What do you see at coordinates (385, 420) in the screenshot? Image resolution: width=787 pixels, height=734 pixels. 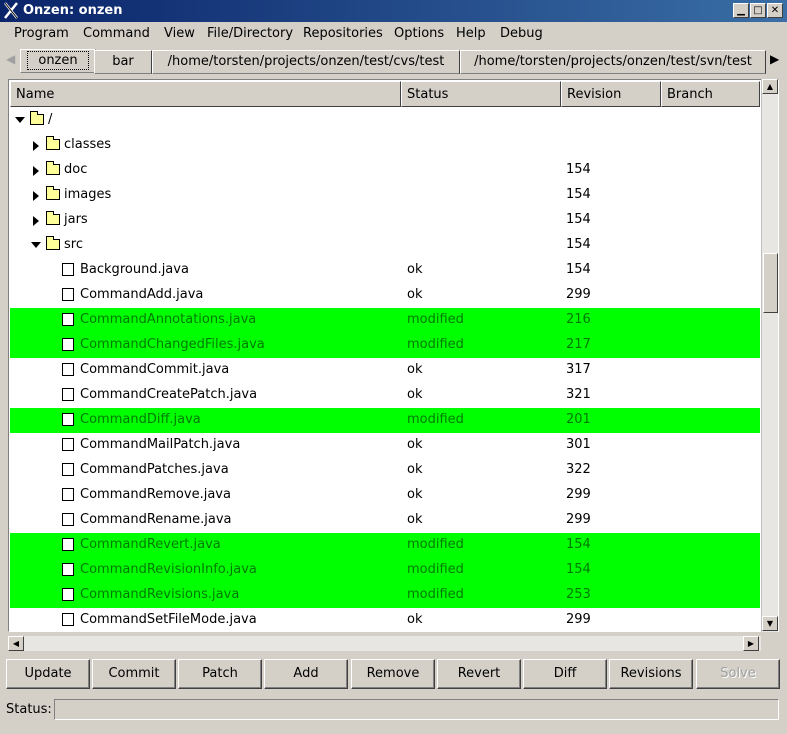 I see `tree-row: CommandDiff.java modified 201` at bounding box center [385, 420].